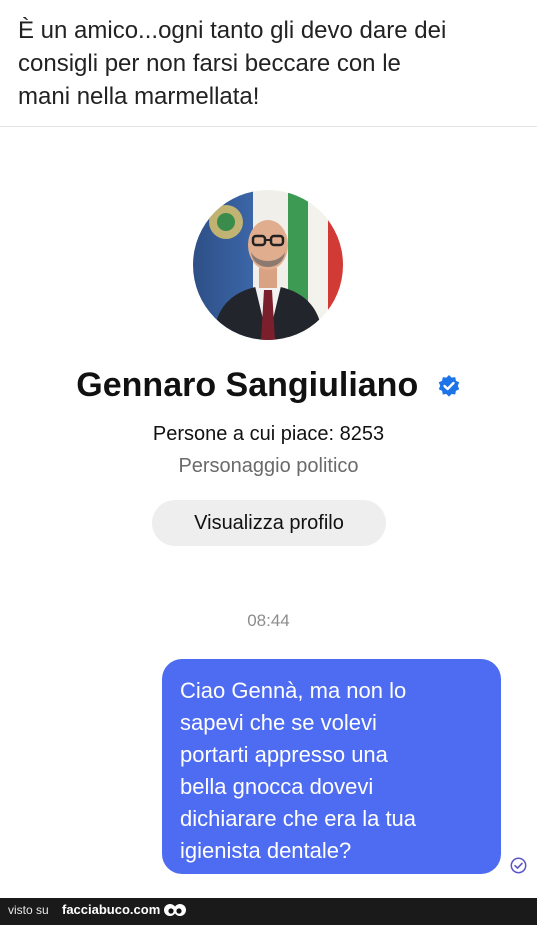  What do you see at coordinates (268, 620) in the screenshot?
I see `message-timestamp: 08:44` at bounding box center [268, 620].